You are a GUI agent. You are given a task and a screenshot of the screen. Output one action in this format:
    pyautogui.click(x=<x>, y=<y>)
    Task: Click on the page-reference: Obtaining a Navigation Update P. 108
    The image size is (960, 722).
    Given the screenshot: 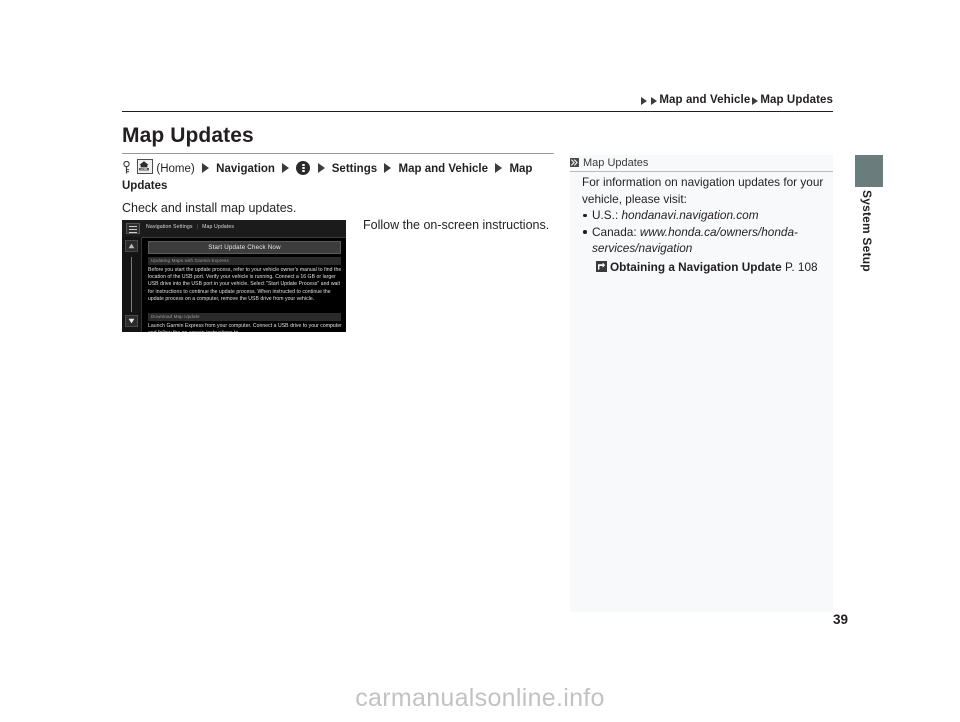 What is the action you would take?
    pyautogui.click(x=706, y=267)
    